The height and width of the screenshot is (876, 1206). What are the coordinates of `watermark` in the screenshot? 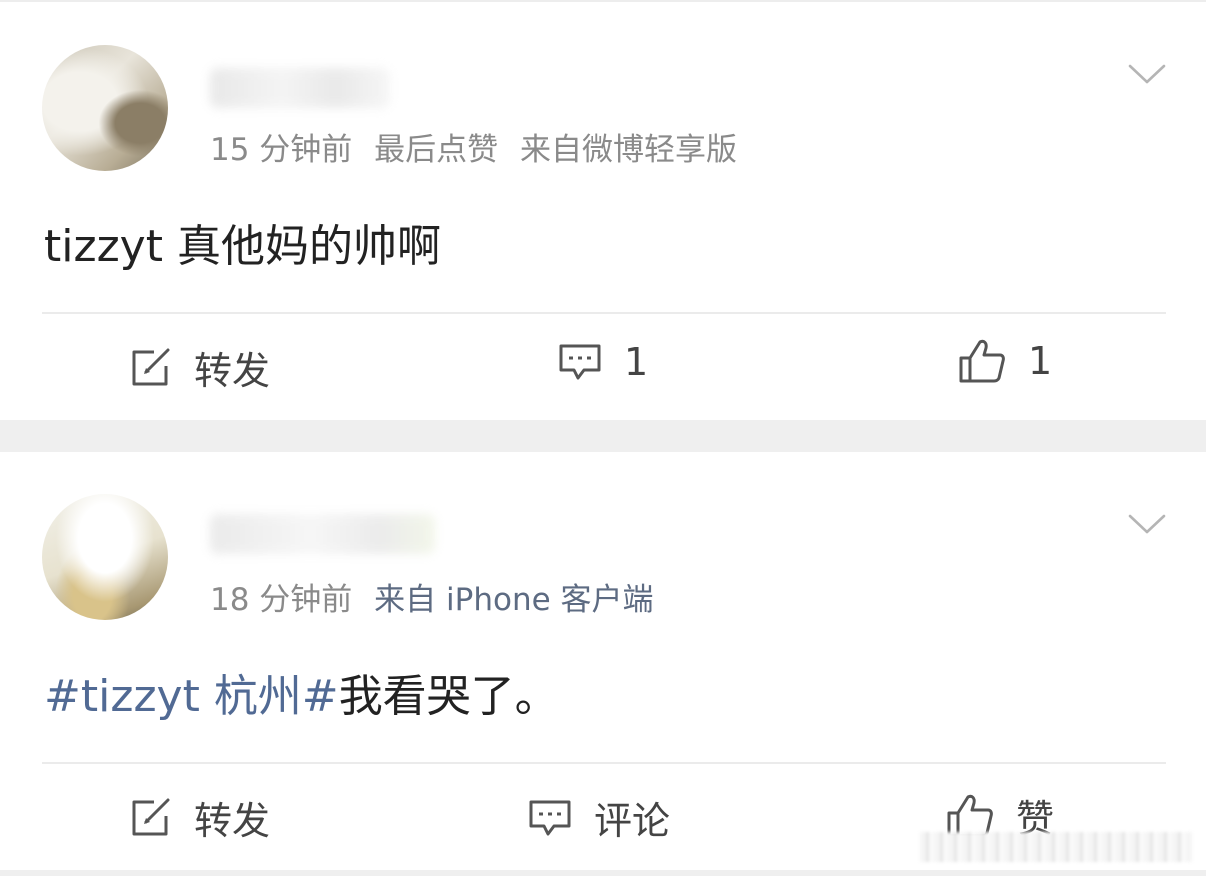 It's located at (1056, 847).